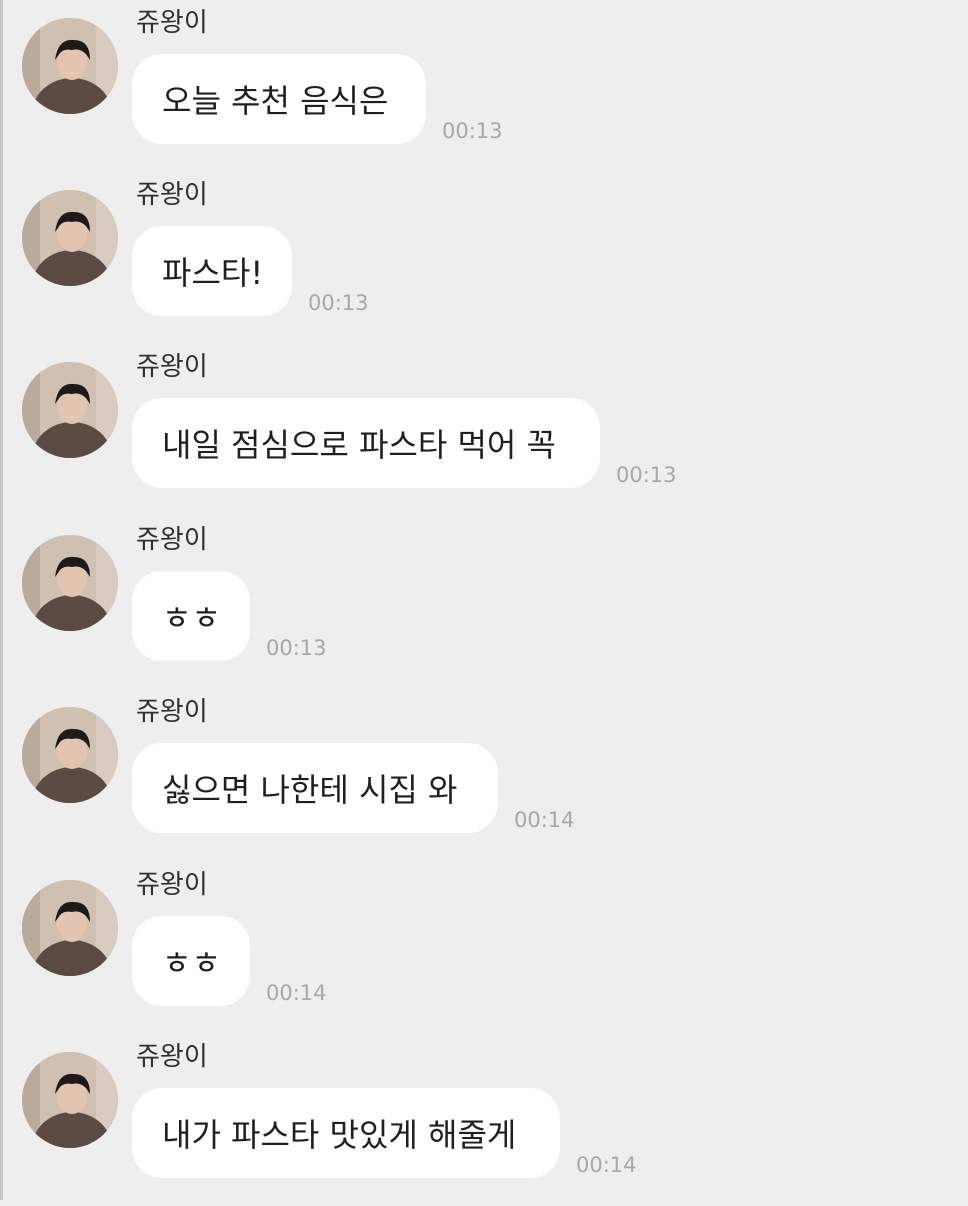 Image resolution: width=968 pixels, height=1206 pixels. Describe the element at coordinates (366, 443) in the screenshot. I see `message-bubble: 내일 점심으로 파스타 먹어 꼭` at that location.